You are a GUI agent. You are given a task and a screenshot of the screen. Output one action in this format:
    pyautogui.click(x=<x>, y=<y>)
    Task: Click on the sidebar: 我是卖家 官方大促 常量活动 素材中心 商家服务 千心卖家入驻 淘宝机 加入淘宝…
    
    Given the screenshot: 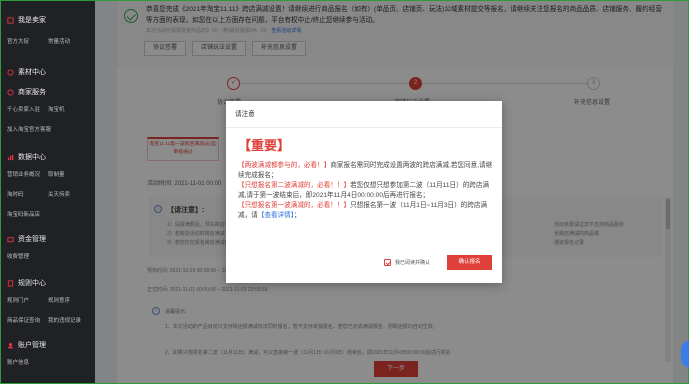 What is the action you would take?
    pyautogui.click(x=48, y=192)
    